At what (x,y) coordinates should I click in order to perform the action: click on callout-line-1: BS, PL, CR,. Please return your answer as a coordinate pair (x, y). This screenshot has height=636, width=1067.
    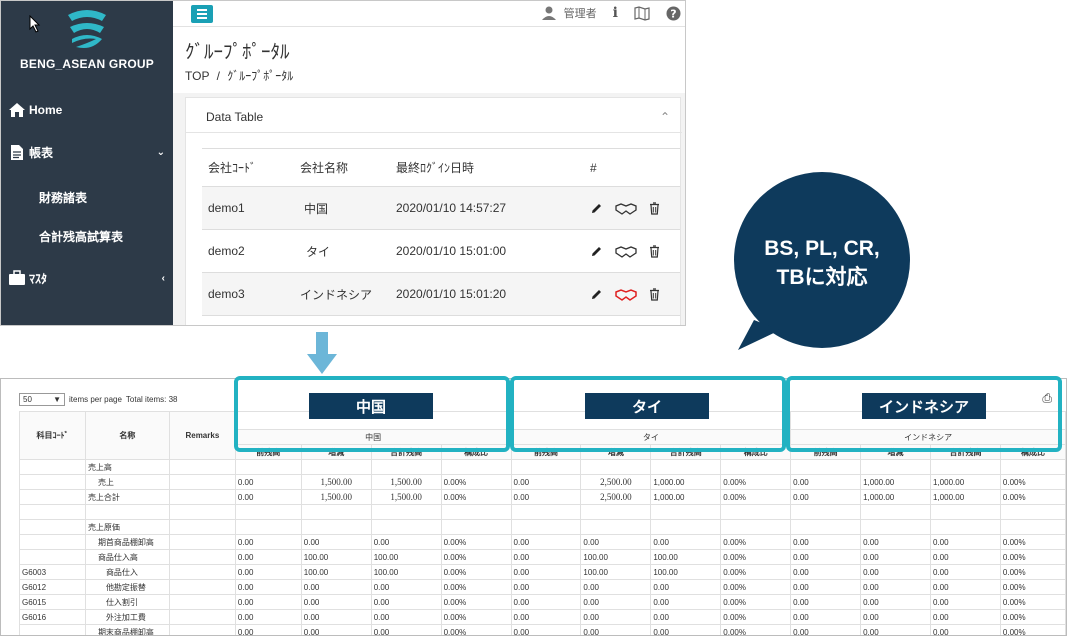
    Looking at the image, I should click on (822, 248).